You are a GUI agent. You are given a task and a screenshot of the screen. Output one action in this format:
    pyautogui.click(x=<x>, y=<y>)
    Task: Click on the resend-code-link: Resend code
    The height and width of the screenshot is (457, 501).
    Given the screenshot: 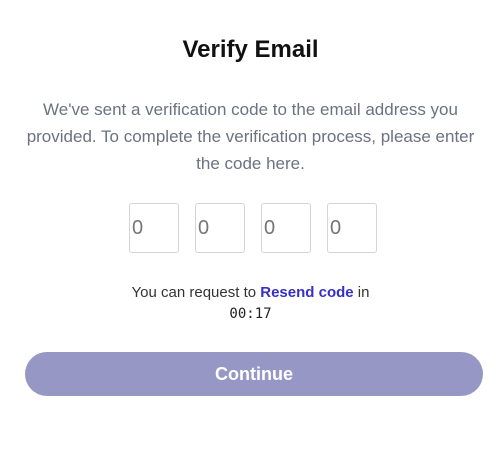 What is the action you would take?
    pyautogui.click(x=306, y=292)
    